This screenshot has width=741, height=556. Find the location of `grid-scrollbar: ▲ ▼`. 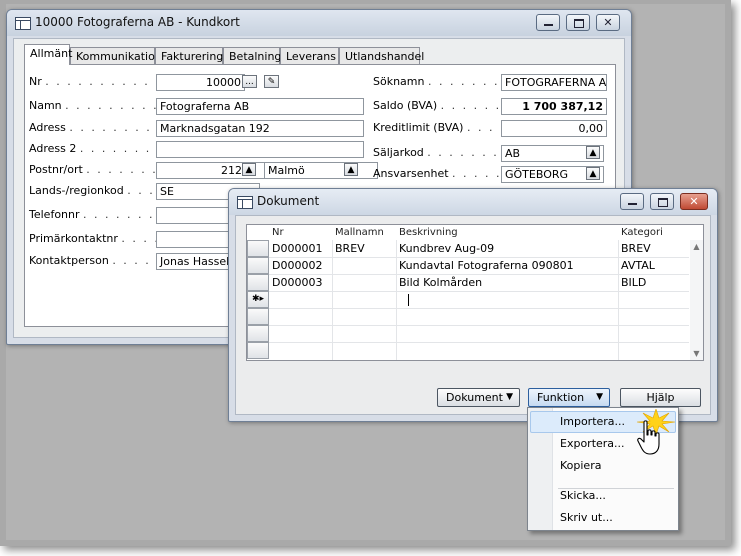

grid-scrollbar: ▲ ▼ is located at coordinates (696, 300).